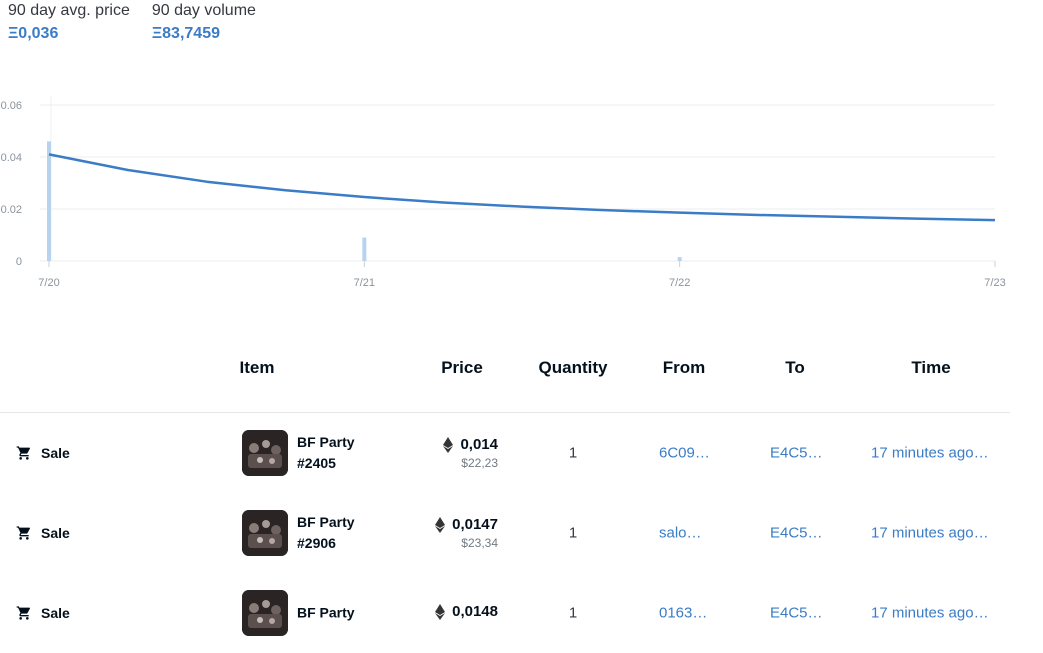 The image size is (1043, 653). What do you see at coordinates (337, 543) in the screenshot?
I see `item-token-id: #2906` at bounding box center [337, 543].